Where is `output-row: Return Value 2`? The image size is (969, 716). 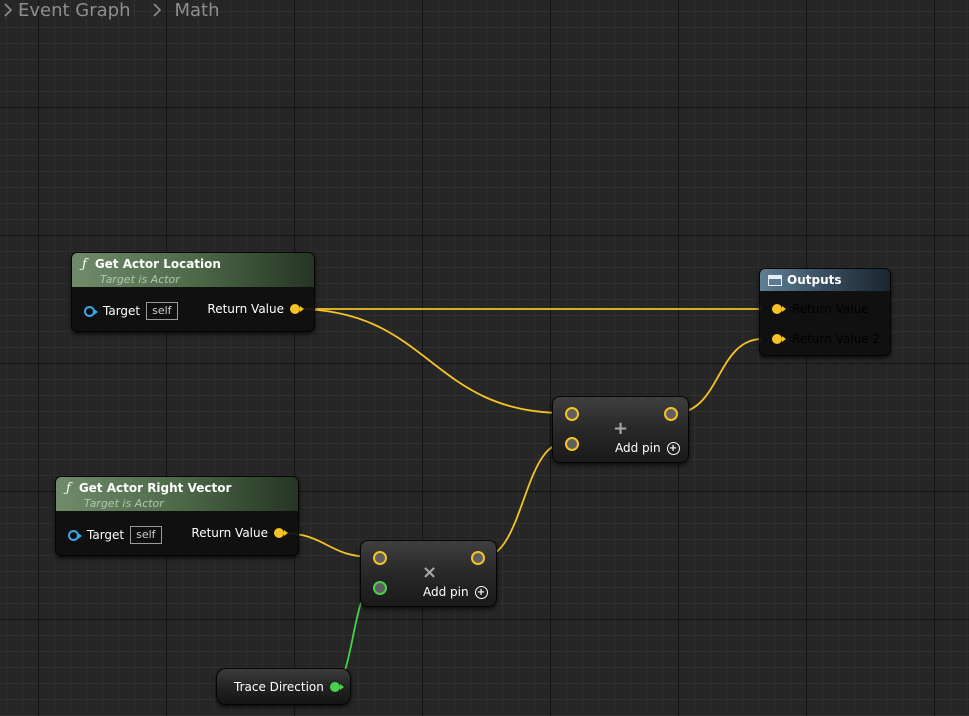 output-row: Return Value 2 is located at coordinates (826, 339).